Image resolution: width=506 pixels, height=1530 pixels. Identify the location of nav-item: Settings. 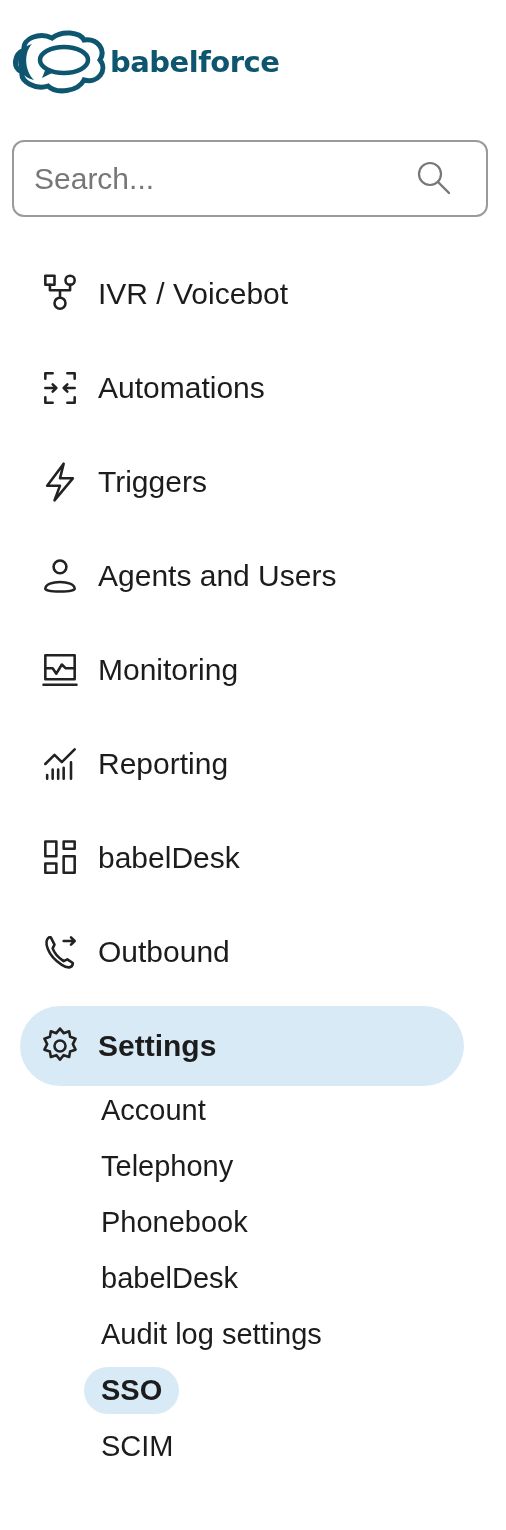
(242, 1046).